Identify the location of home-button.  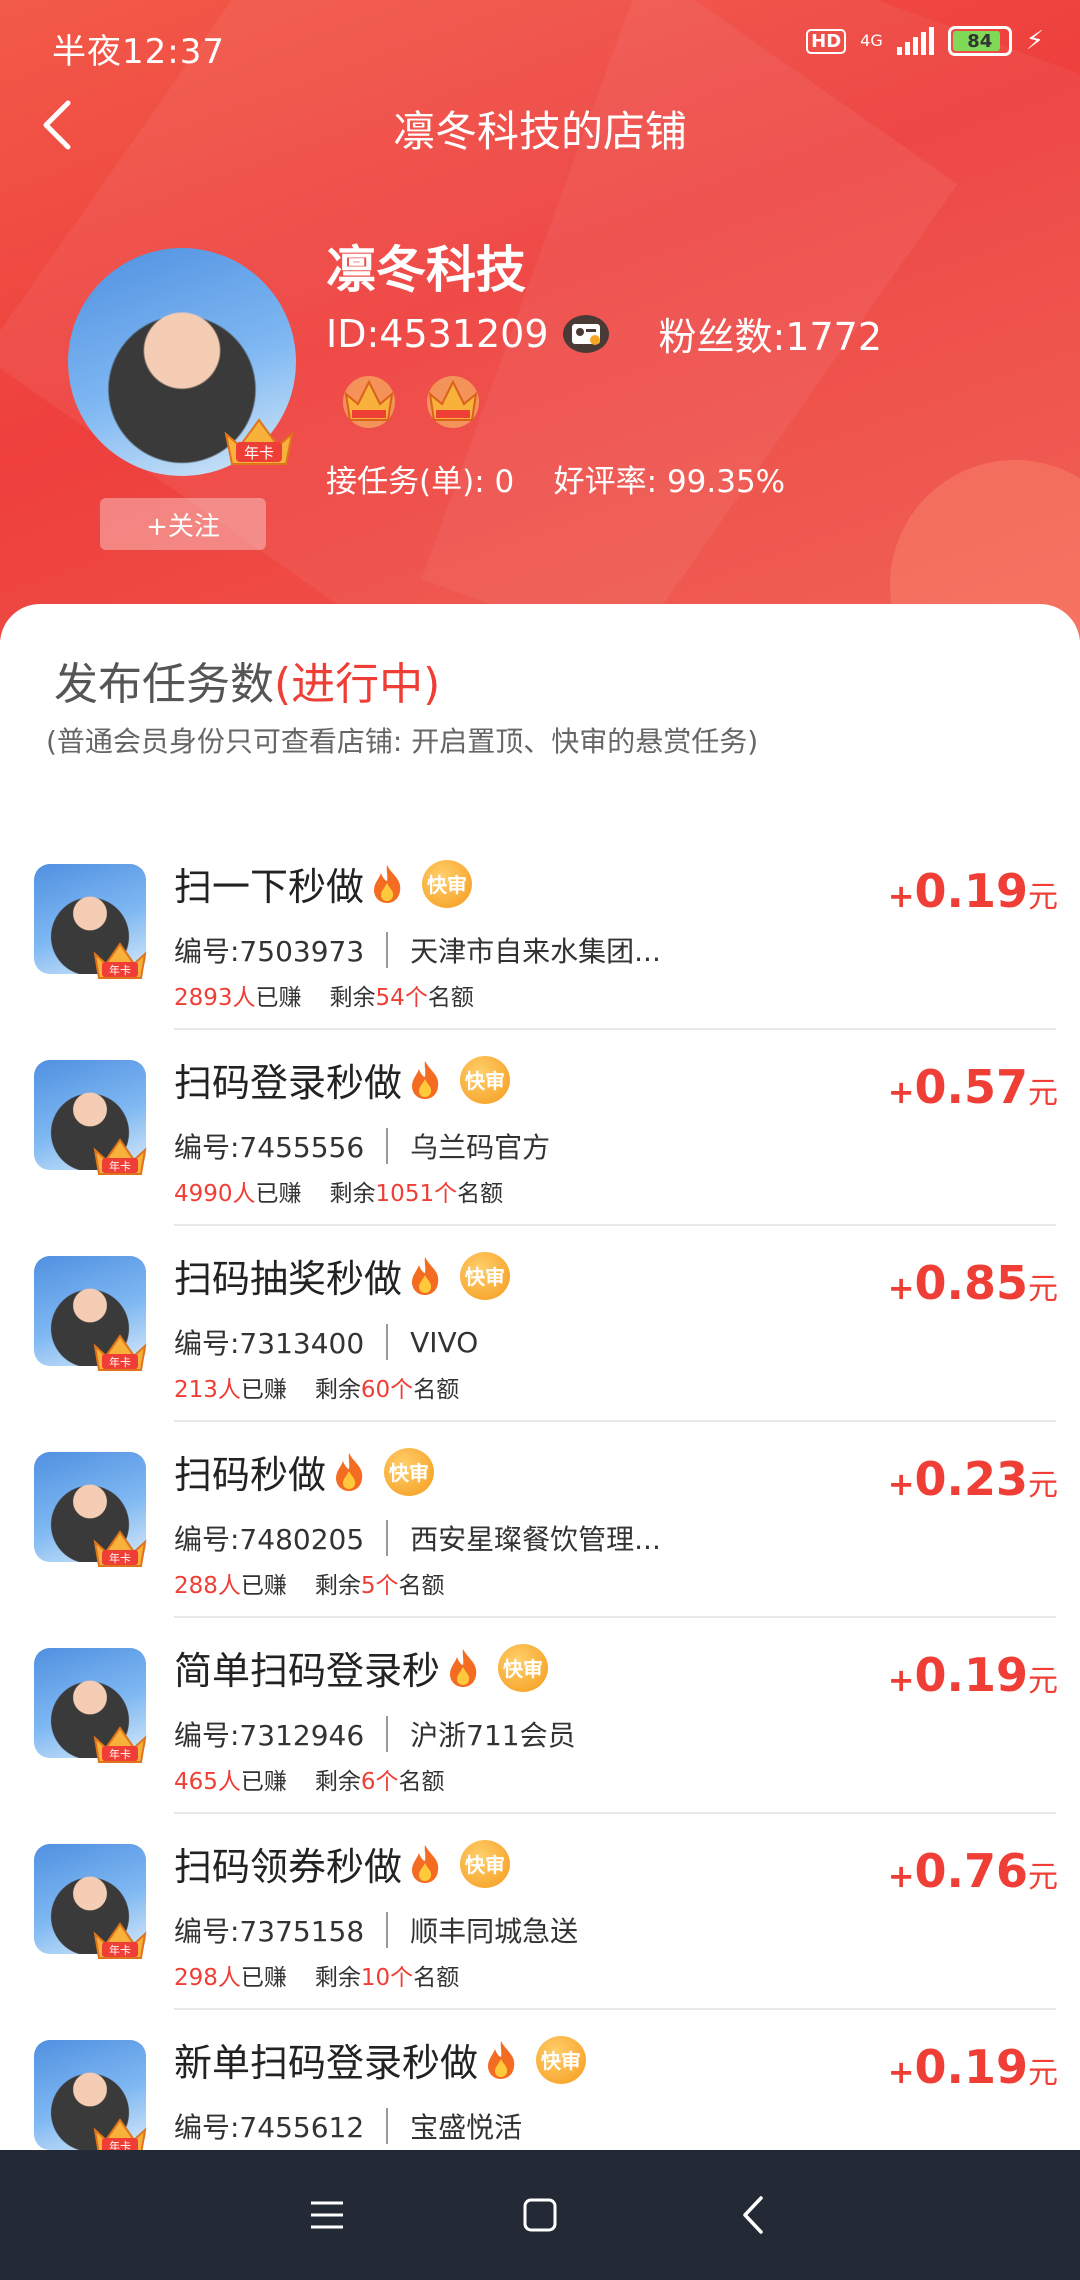
(540, 2215).